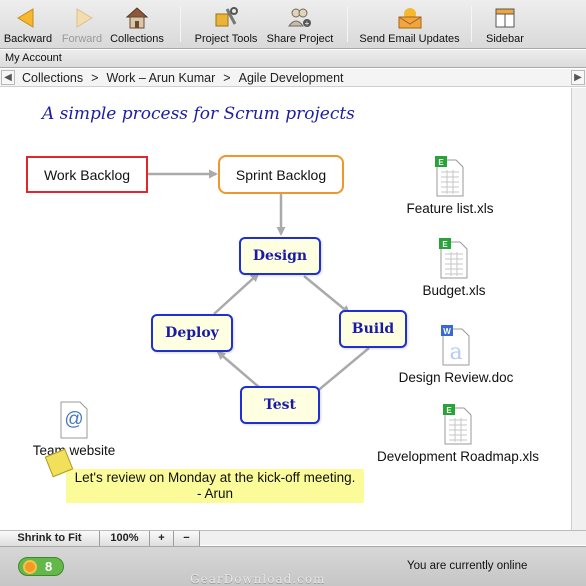 The height and width of the screenshot is (586, 586). Describe the element at coordinates (505, 39) in the screenshot. I see `sidebar-label: Sidebar` at that location.